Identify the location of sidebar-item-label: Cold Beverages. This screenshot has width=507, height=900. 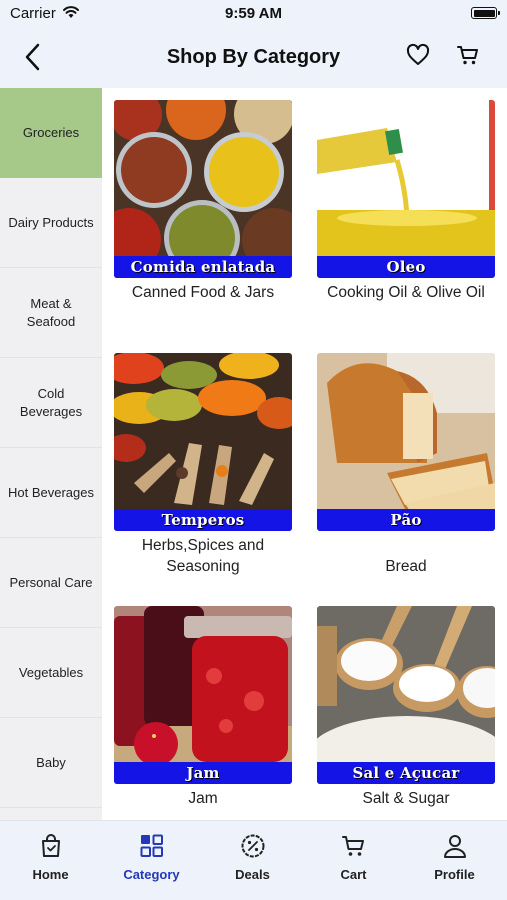
(51, 402).